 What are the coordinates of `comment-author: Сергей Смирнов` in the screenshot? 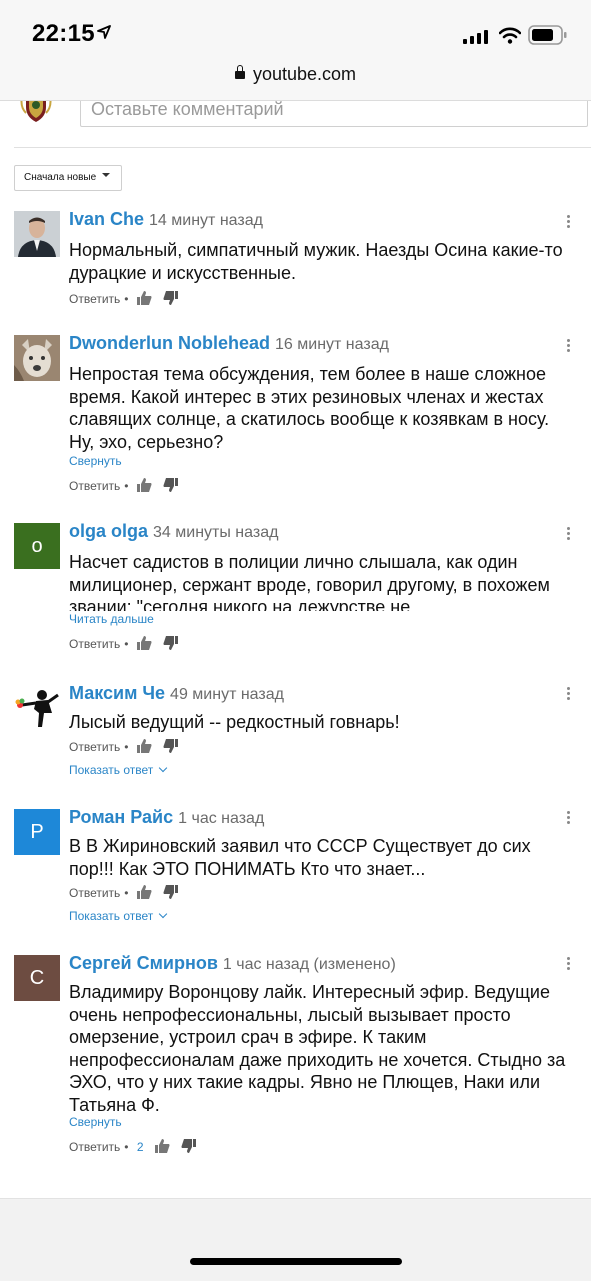 It's located at (143, 963).